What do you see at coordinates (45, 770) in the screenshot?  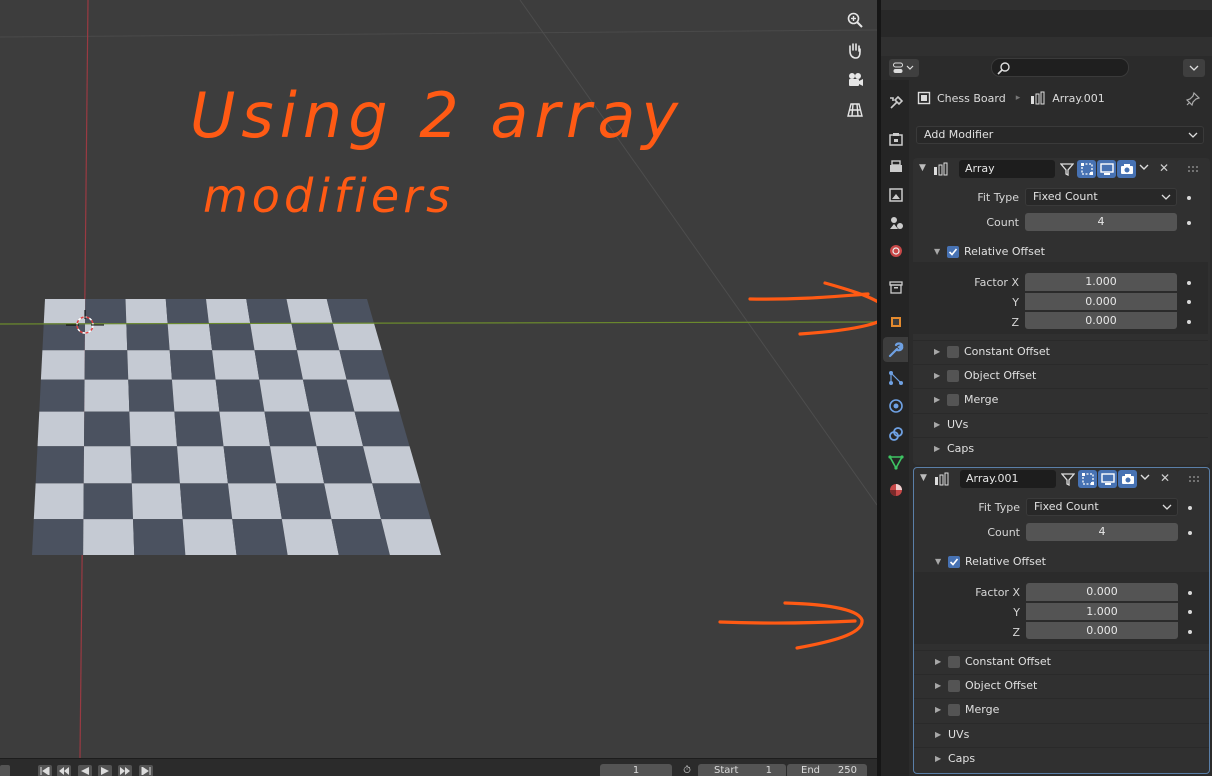 I see `jump-start-icon` at bounding box center [45, 770].